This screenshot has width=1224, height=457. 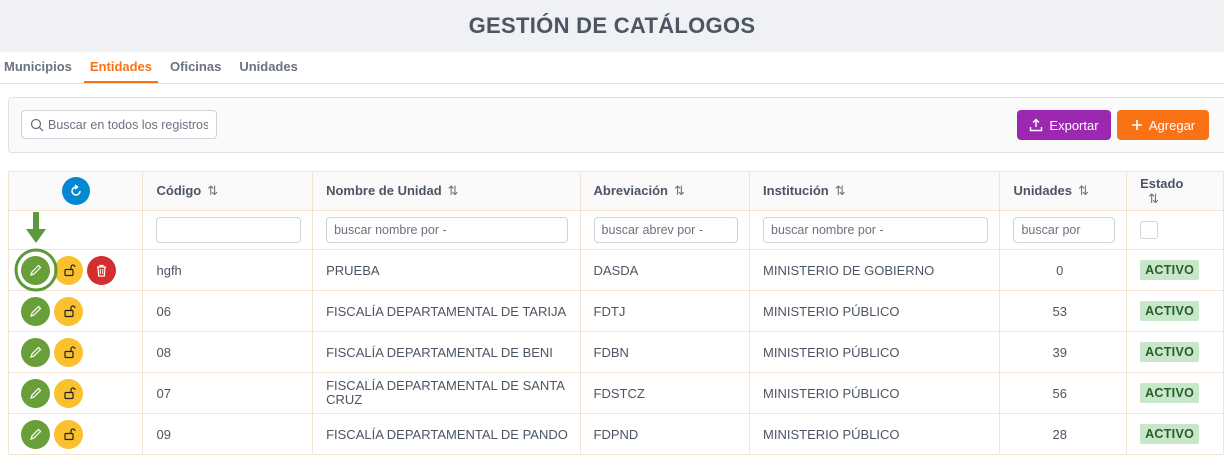 What do you see at coordinates (1042, 190) in the screenshot?
I see `column-label: Unidades` at bounding box center [1042, 190].